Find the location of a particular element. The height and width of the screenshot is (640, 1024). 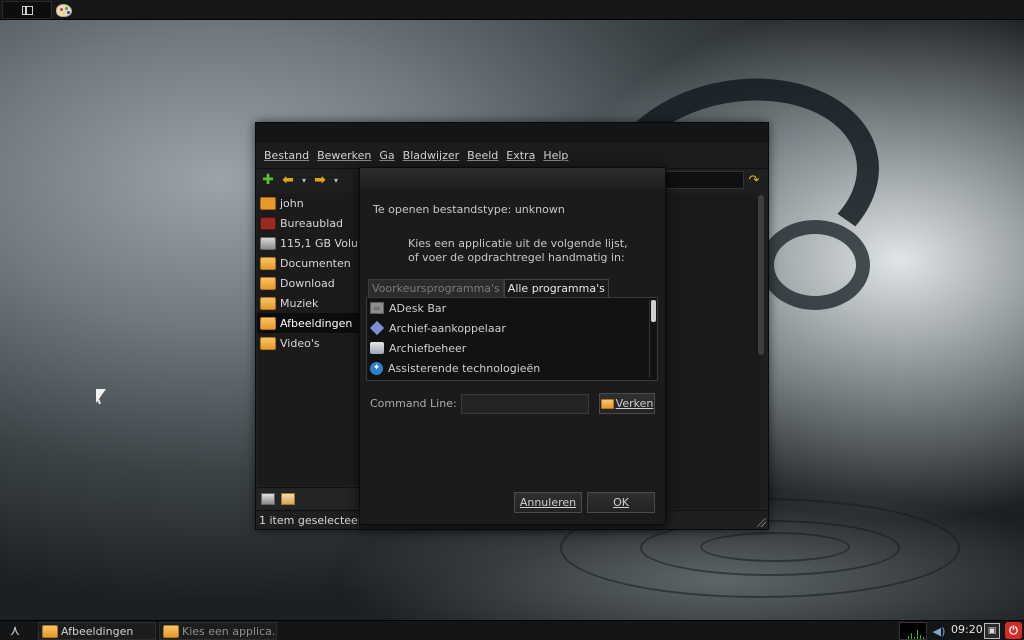

filetype-row: Te openen bestandstype: unknown is located at coordinates (469, 209).